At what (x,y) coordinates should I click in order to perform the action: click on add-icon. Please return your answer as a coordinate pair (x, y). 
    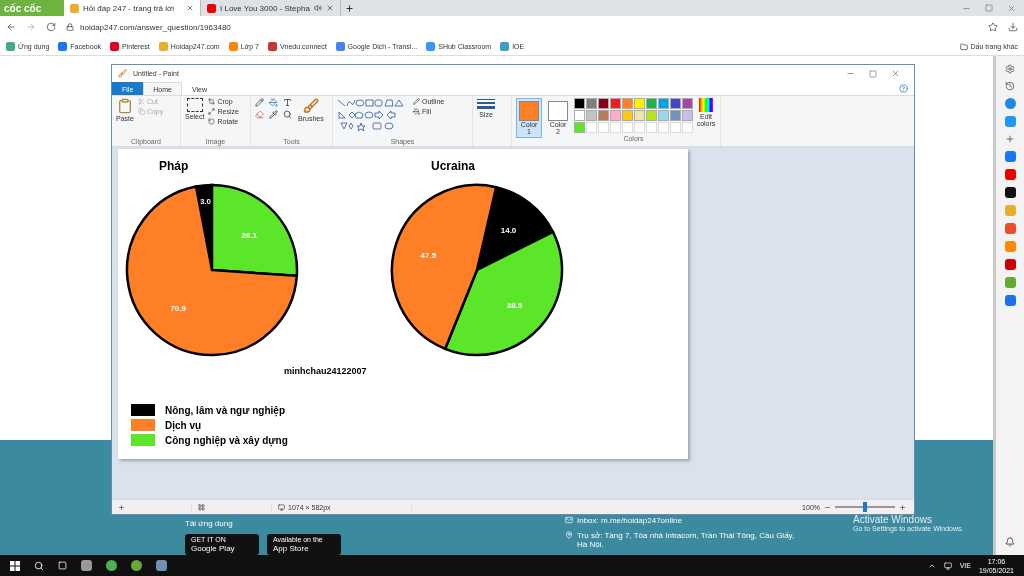
    Looking at the image, I should click on (1010, 139).